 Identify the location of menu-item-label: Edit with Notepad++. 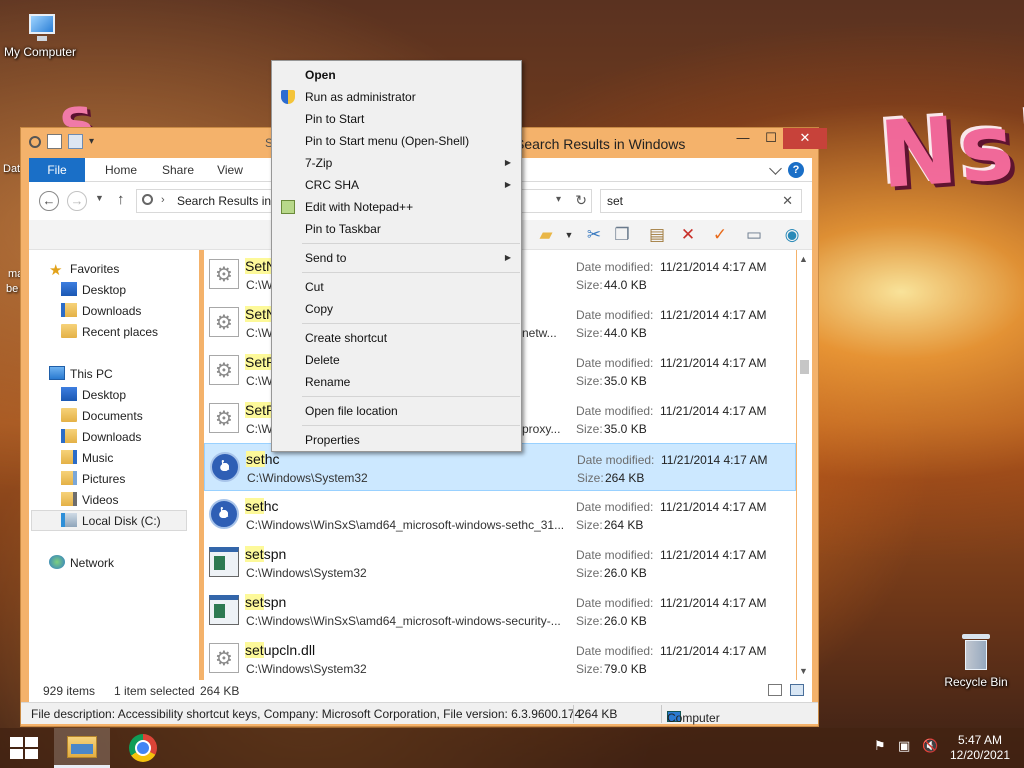
(359, 207).